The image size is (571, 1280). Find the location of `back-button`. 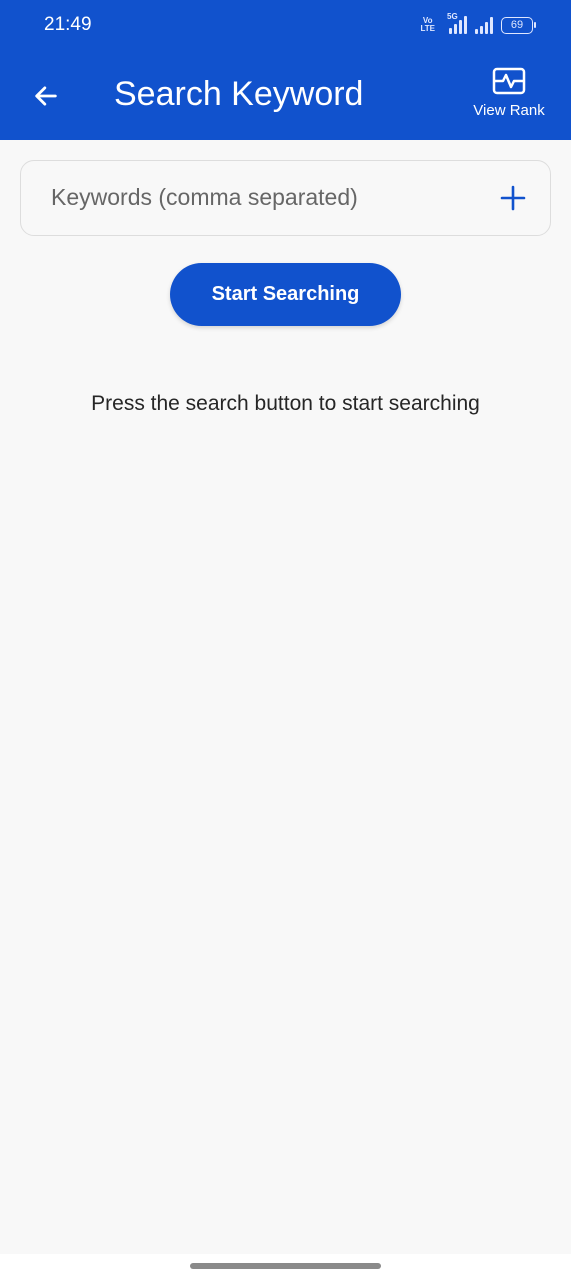

back-button is located at coordinates (46, 96).